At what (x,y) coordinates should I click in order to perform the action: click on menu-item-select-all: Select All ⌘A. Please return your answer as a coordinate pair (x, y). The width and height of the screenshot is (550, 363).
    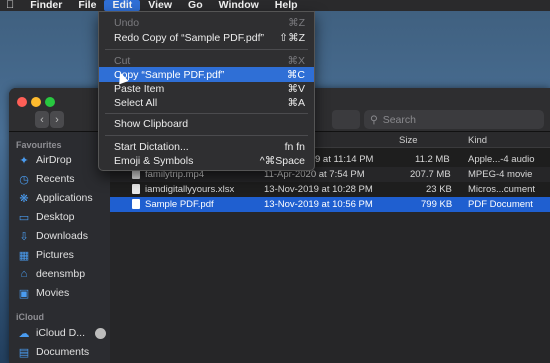
    Looking at the image, I should click on (206, 102).